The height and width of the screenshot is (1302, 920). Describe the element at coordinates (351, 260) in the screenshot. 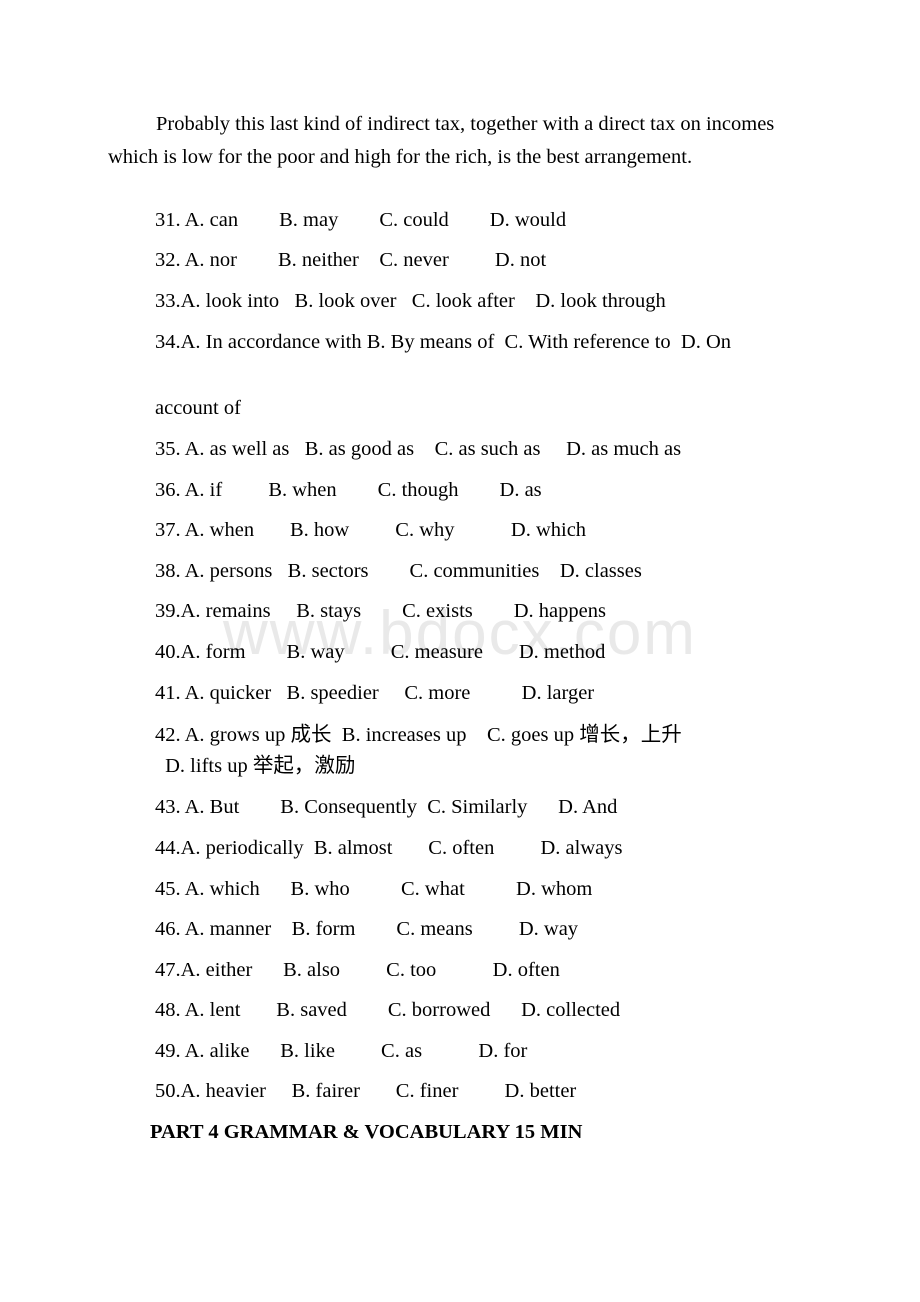

I see `question-32: 32. A. nor B. neither C. never D. not` at that location.